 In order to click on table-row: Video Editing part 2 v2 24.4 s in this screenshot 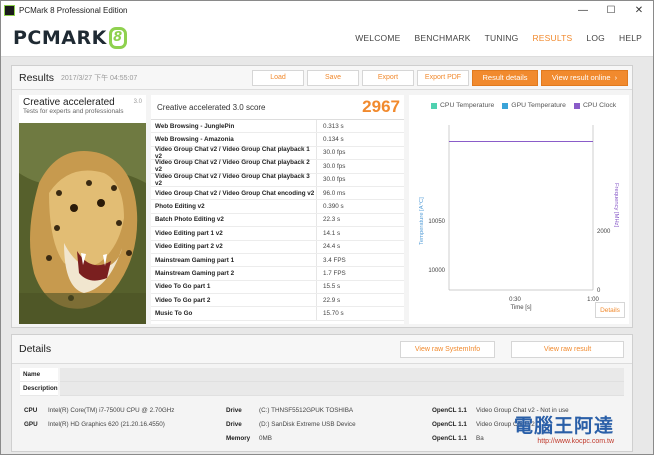, I will do `click(277, 247)`.